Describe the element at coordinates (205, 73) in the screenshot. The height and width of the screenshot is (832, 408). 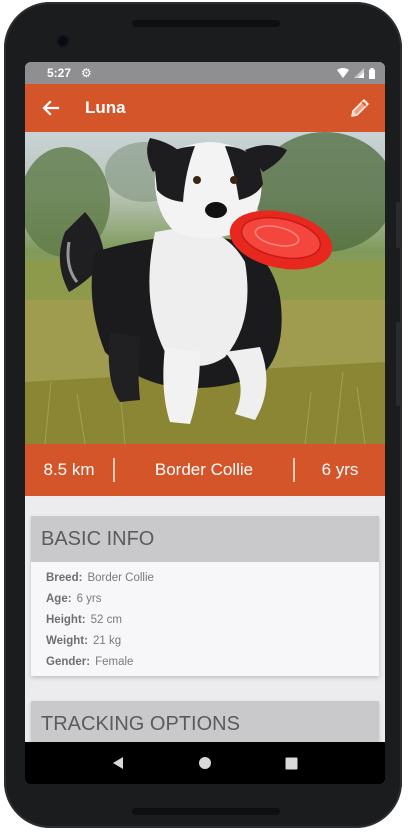
I see `status-bar: 5:27 ⚙` at that location.